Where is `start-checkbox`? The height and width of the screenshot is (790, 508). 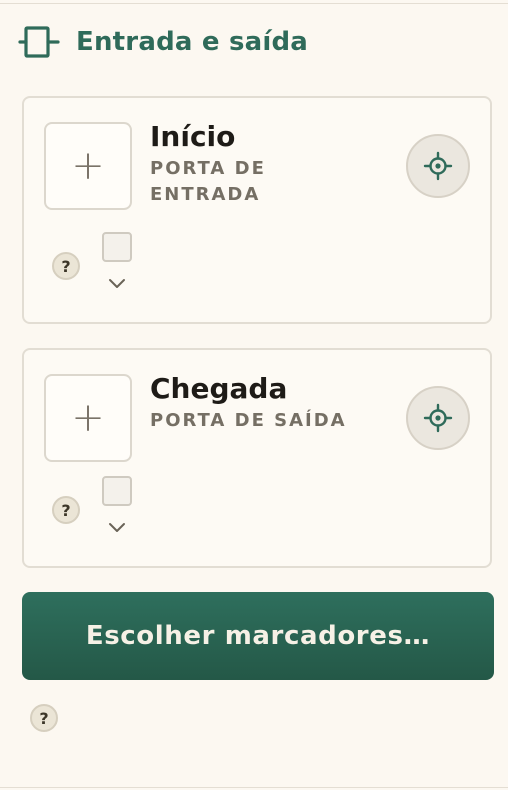 start-checkbox is located at coordinates (117, 247).